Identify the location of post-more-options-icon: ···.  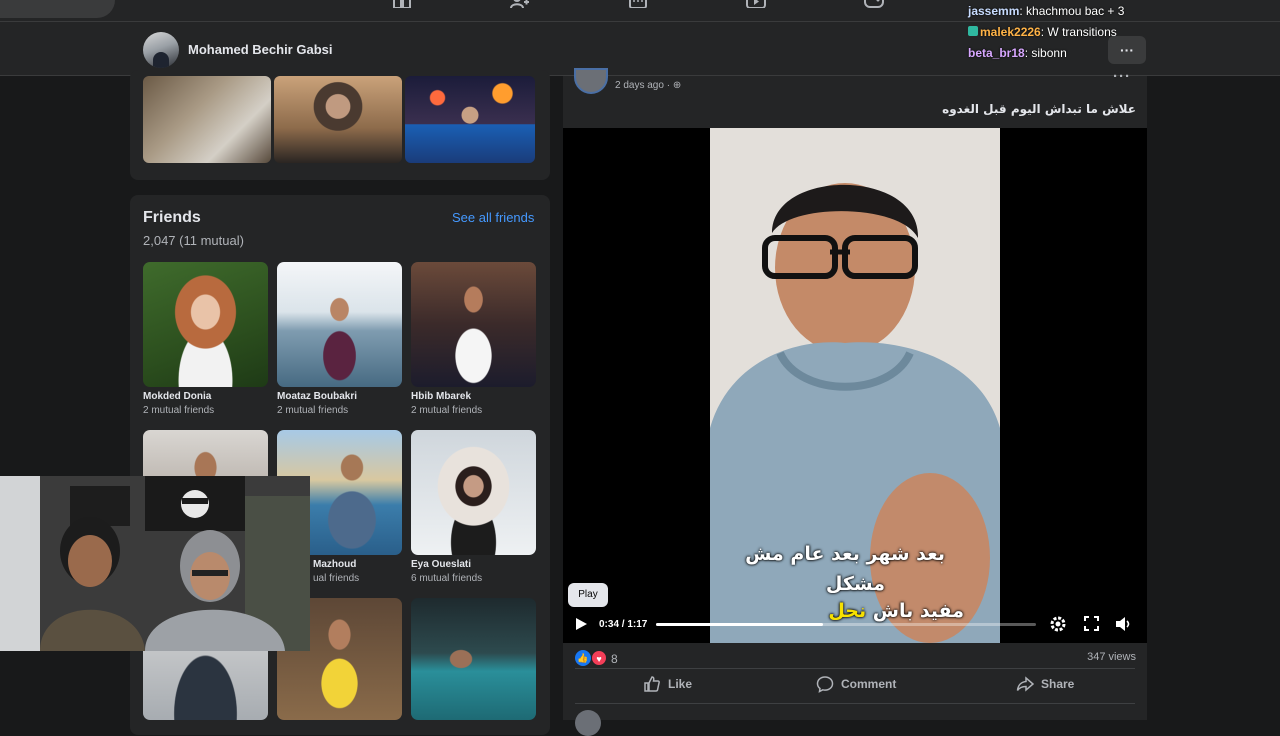
(1122, 76).